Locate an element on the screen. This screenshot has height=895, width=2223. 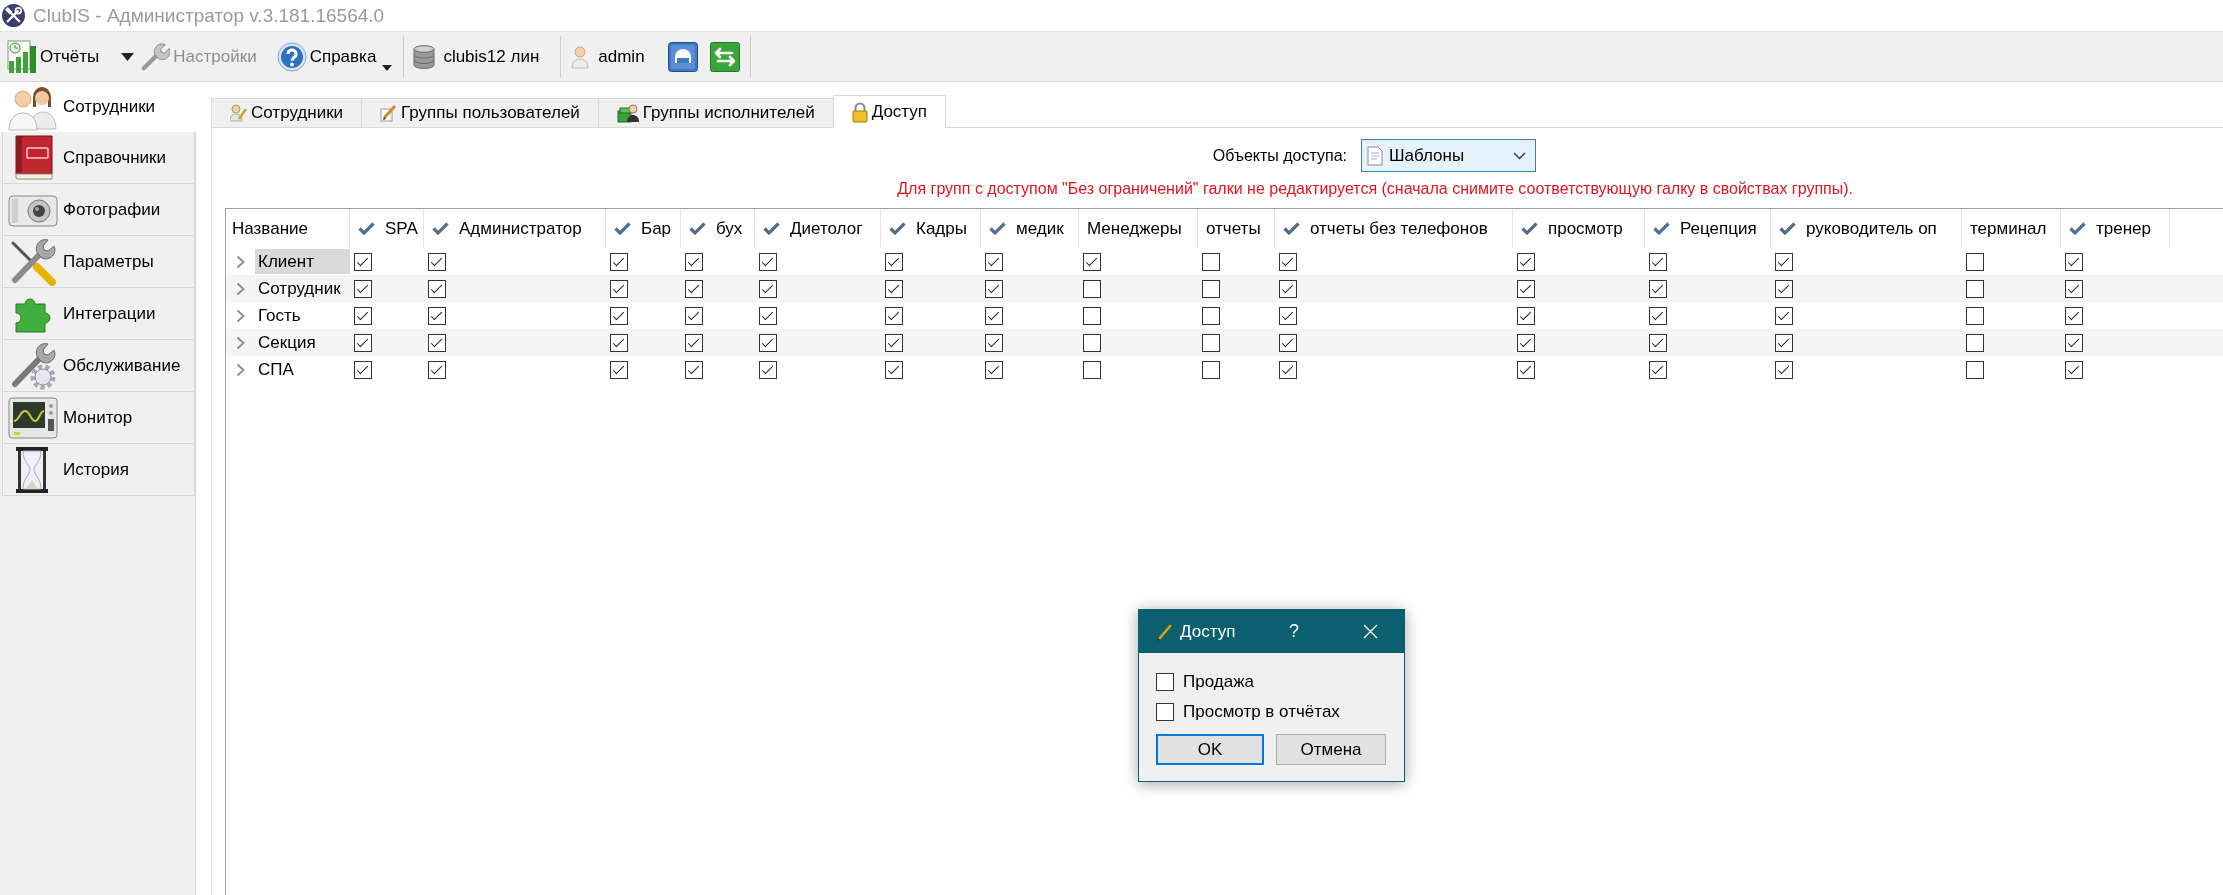
tree-item: Клиент is located at coordinates (302, 261).